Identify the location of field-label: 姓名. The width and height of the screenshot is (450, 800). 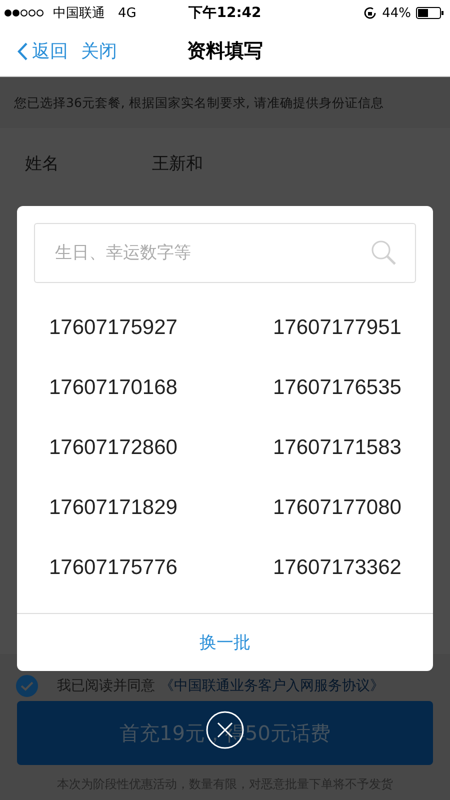
(42, 163).